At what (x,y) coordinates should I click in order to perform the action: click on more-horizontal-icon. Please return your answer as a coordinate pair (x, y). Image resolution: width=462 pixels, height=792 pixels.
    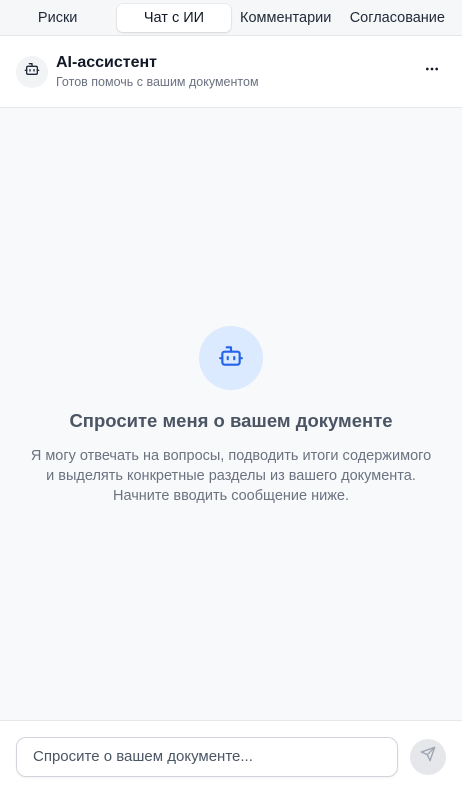
    Looking at the image, I should click on (432, 71).